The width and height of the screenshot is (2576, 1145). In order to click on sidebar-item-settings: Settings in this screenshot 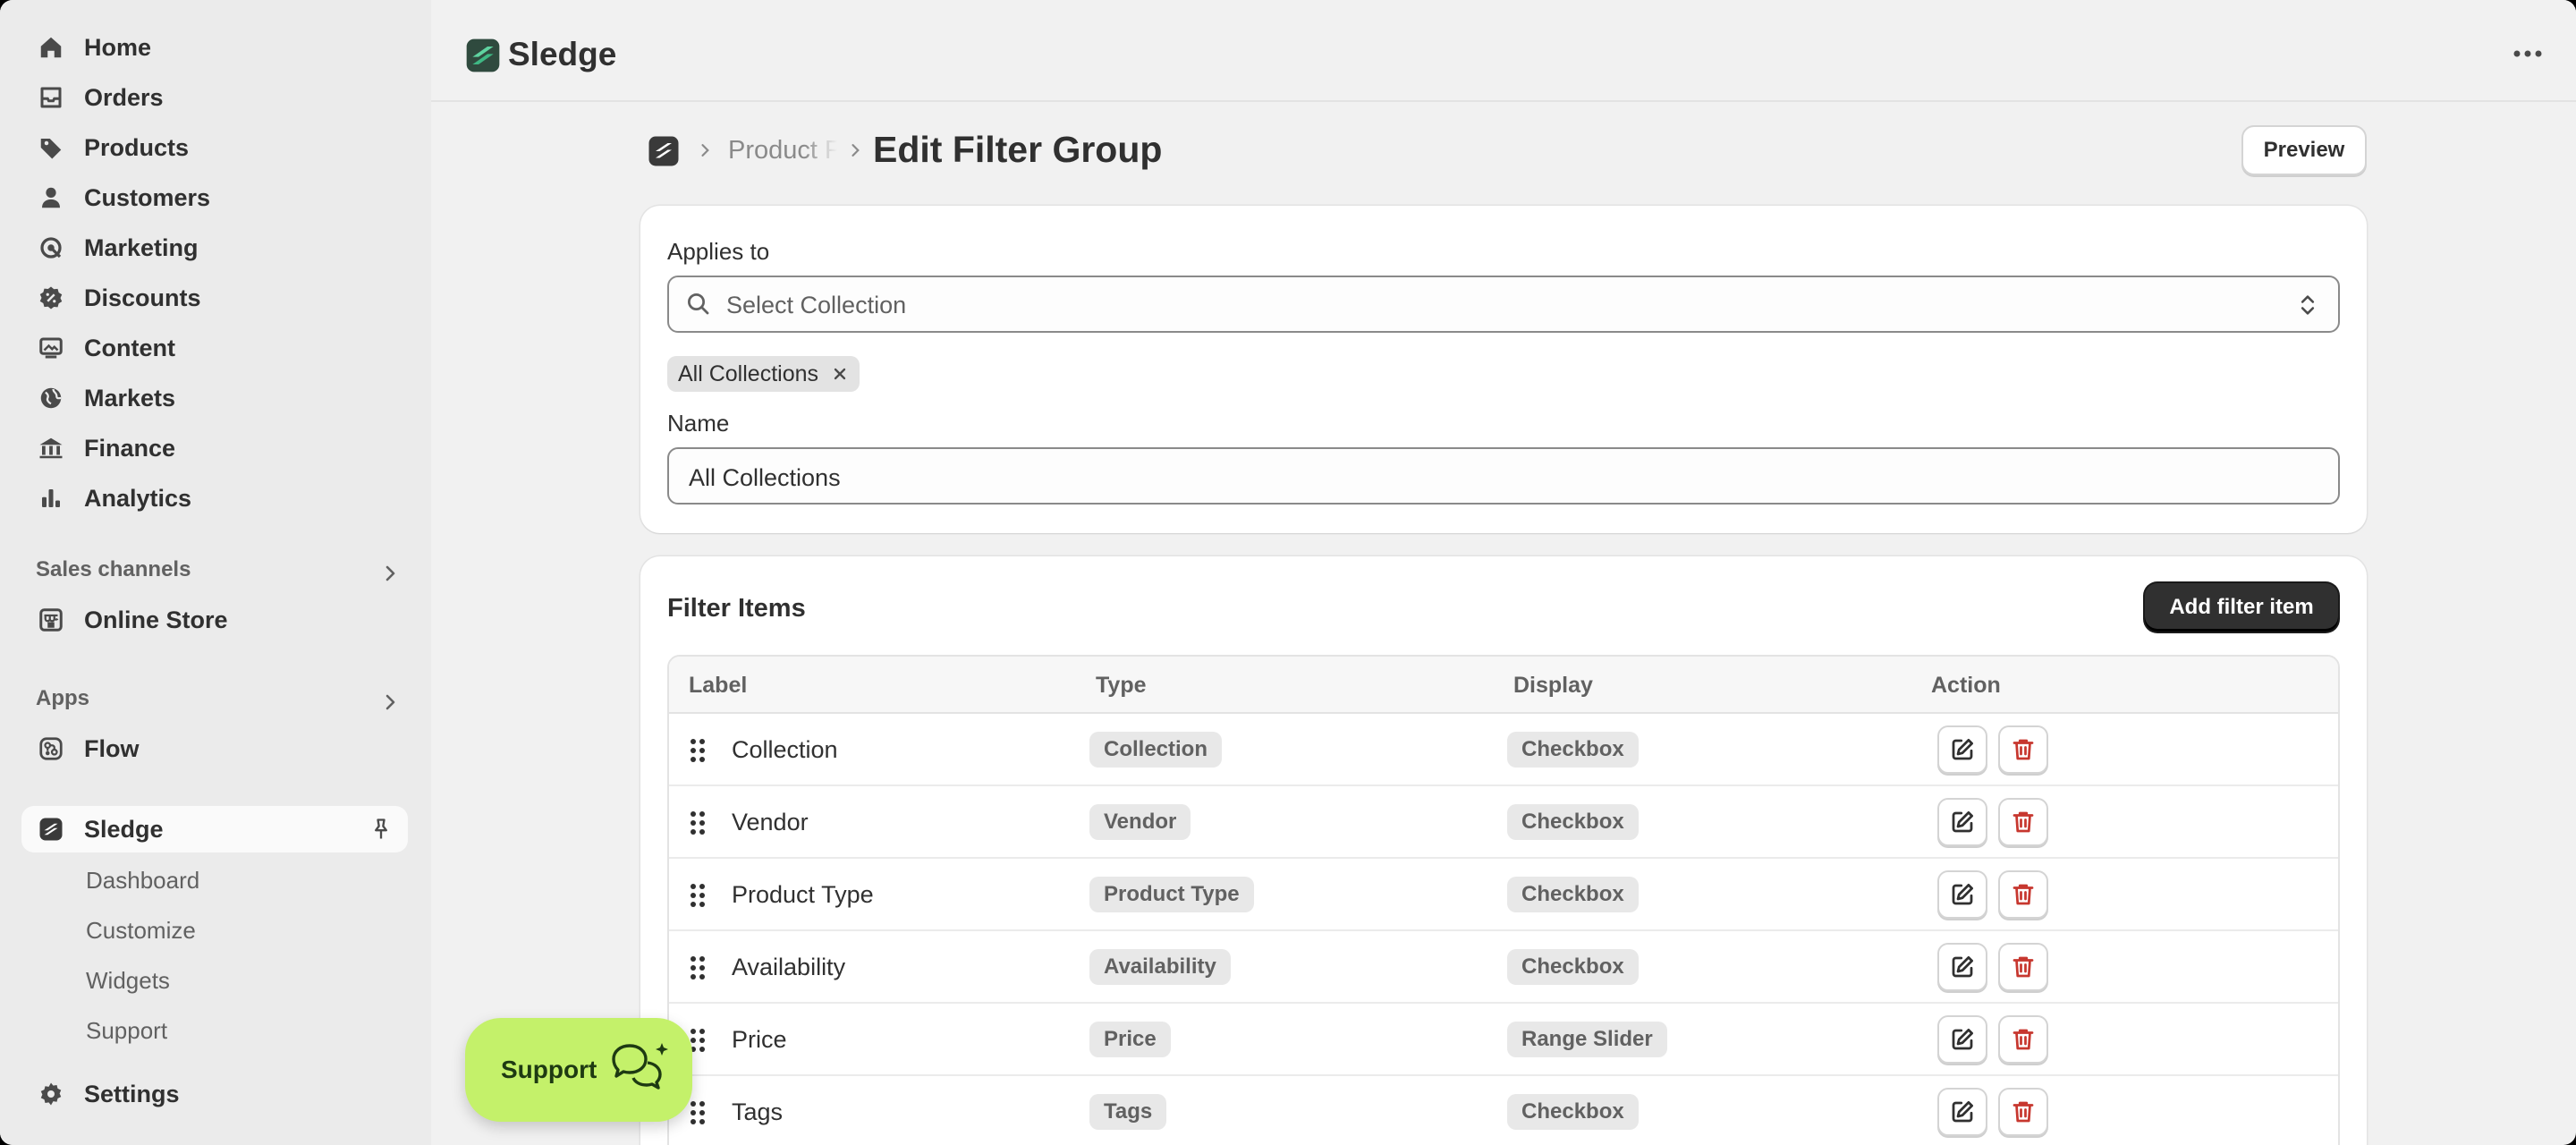, I will do `click(214, 1094)`.